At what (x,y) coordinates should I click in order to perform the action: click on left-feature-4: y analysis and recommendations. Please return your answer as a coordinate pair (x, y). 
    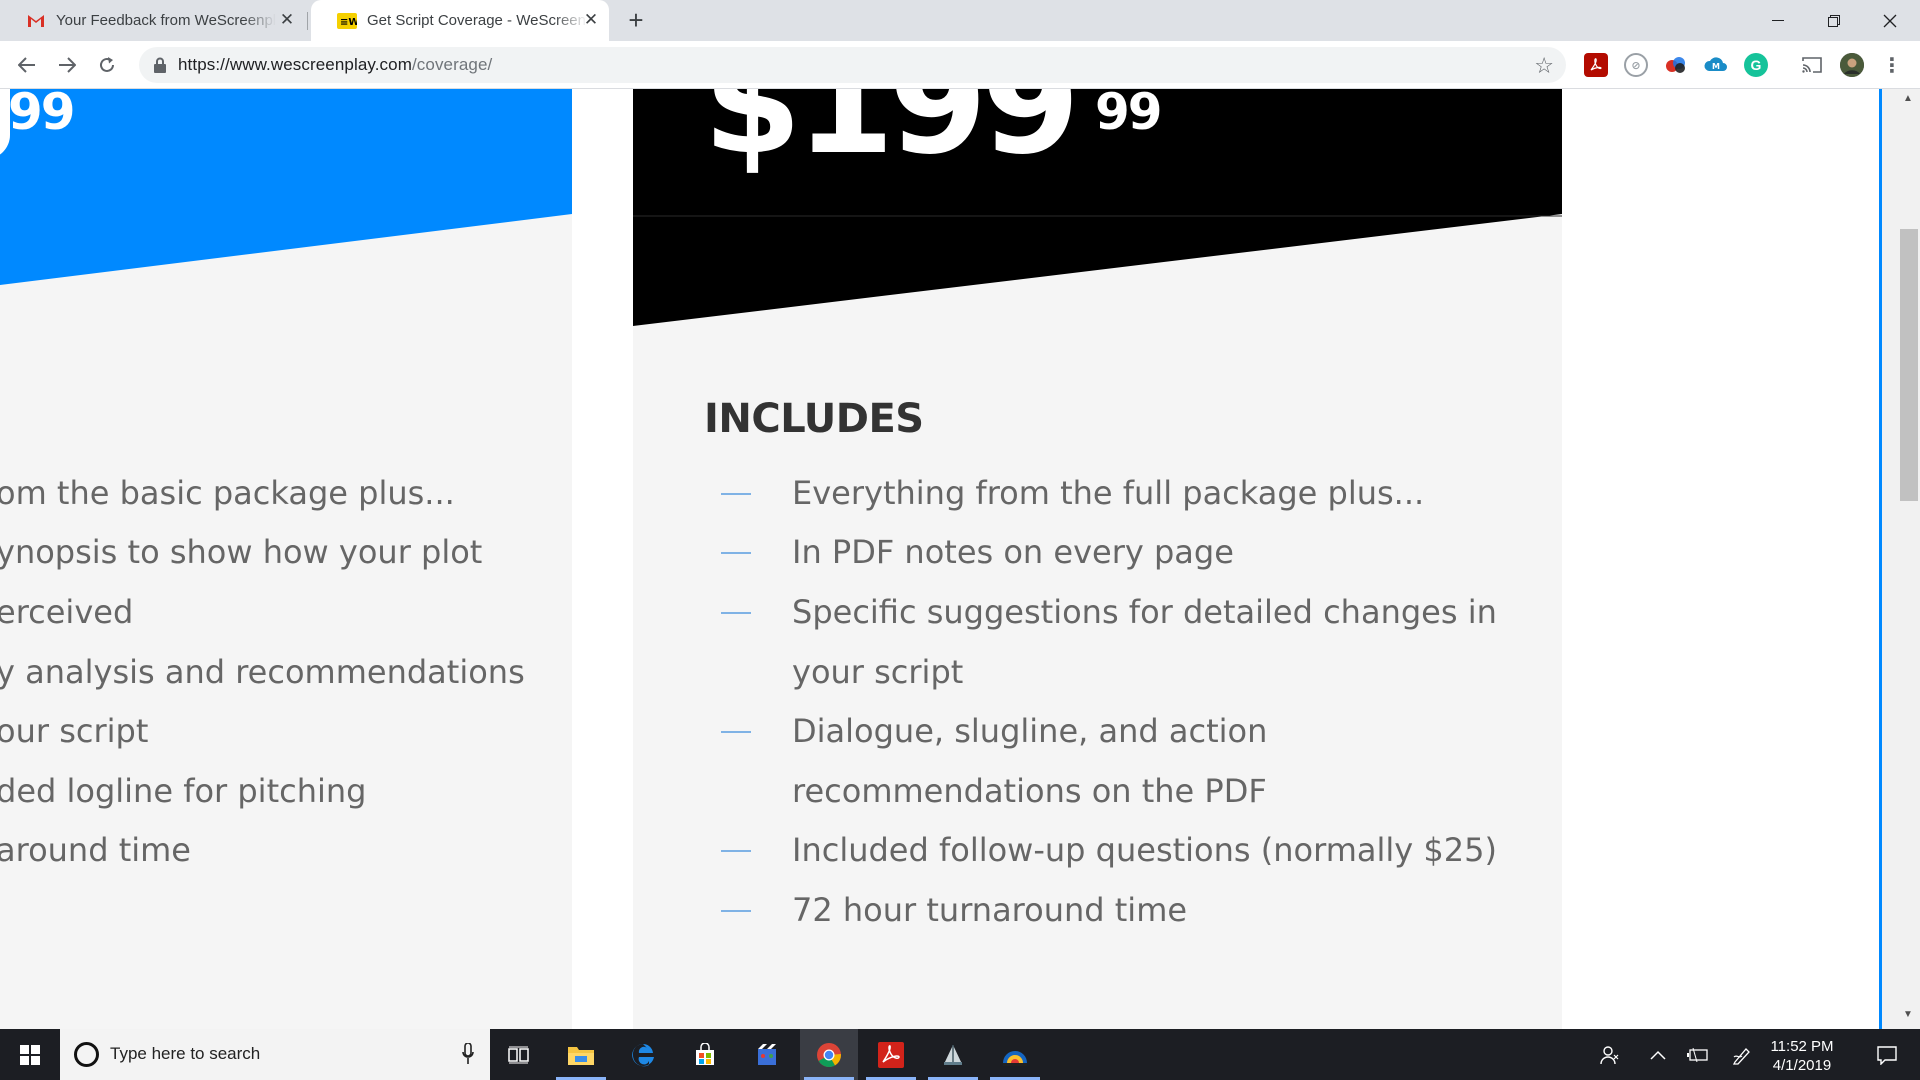
    Looking at the image, I should click on (262, 672).